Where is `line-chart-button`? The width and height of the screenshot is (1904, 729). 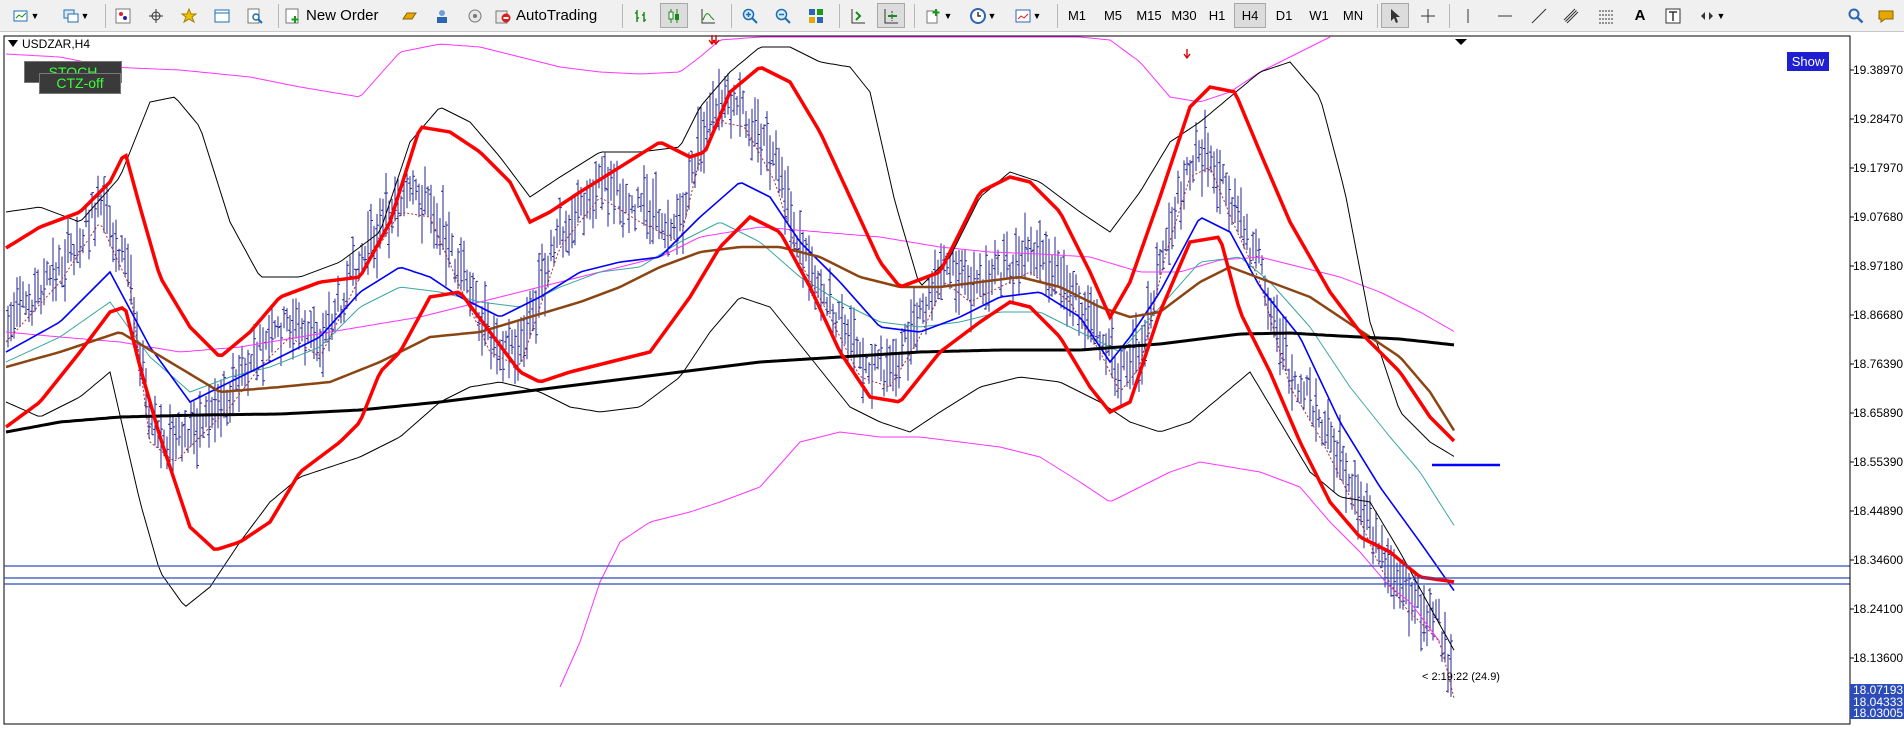 line-chart-button is located at coordinates (708, 15).